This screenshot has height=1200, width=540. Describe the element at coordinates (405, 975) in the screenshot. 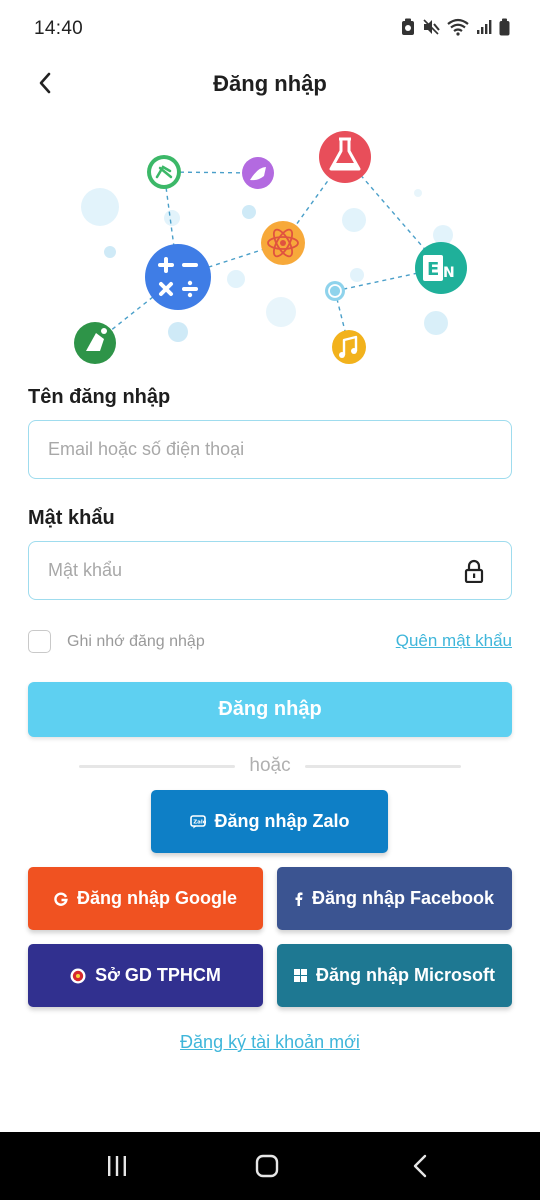

I see `microsoft-login-label: Đăng nhập Microsoft` at that location.